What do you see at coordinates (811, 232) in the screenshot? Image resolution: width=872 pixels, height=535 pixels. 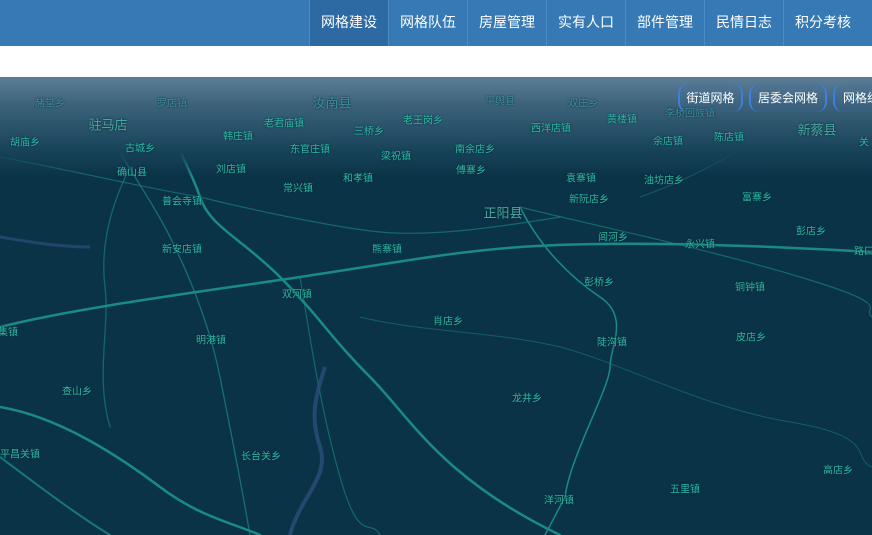 I see `place-label: 彭店乡` at bounding box center [811, 232].